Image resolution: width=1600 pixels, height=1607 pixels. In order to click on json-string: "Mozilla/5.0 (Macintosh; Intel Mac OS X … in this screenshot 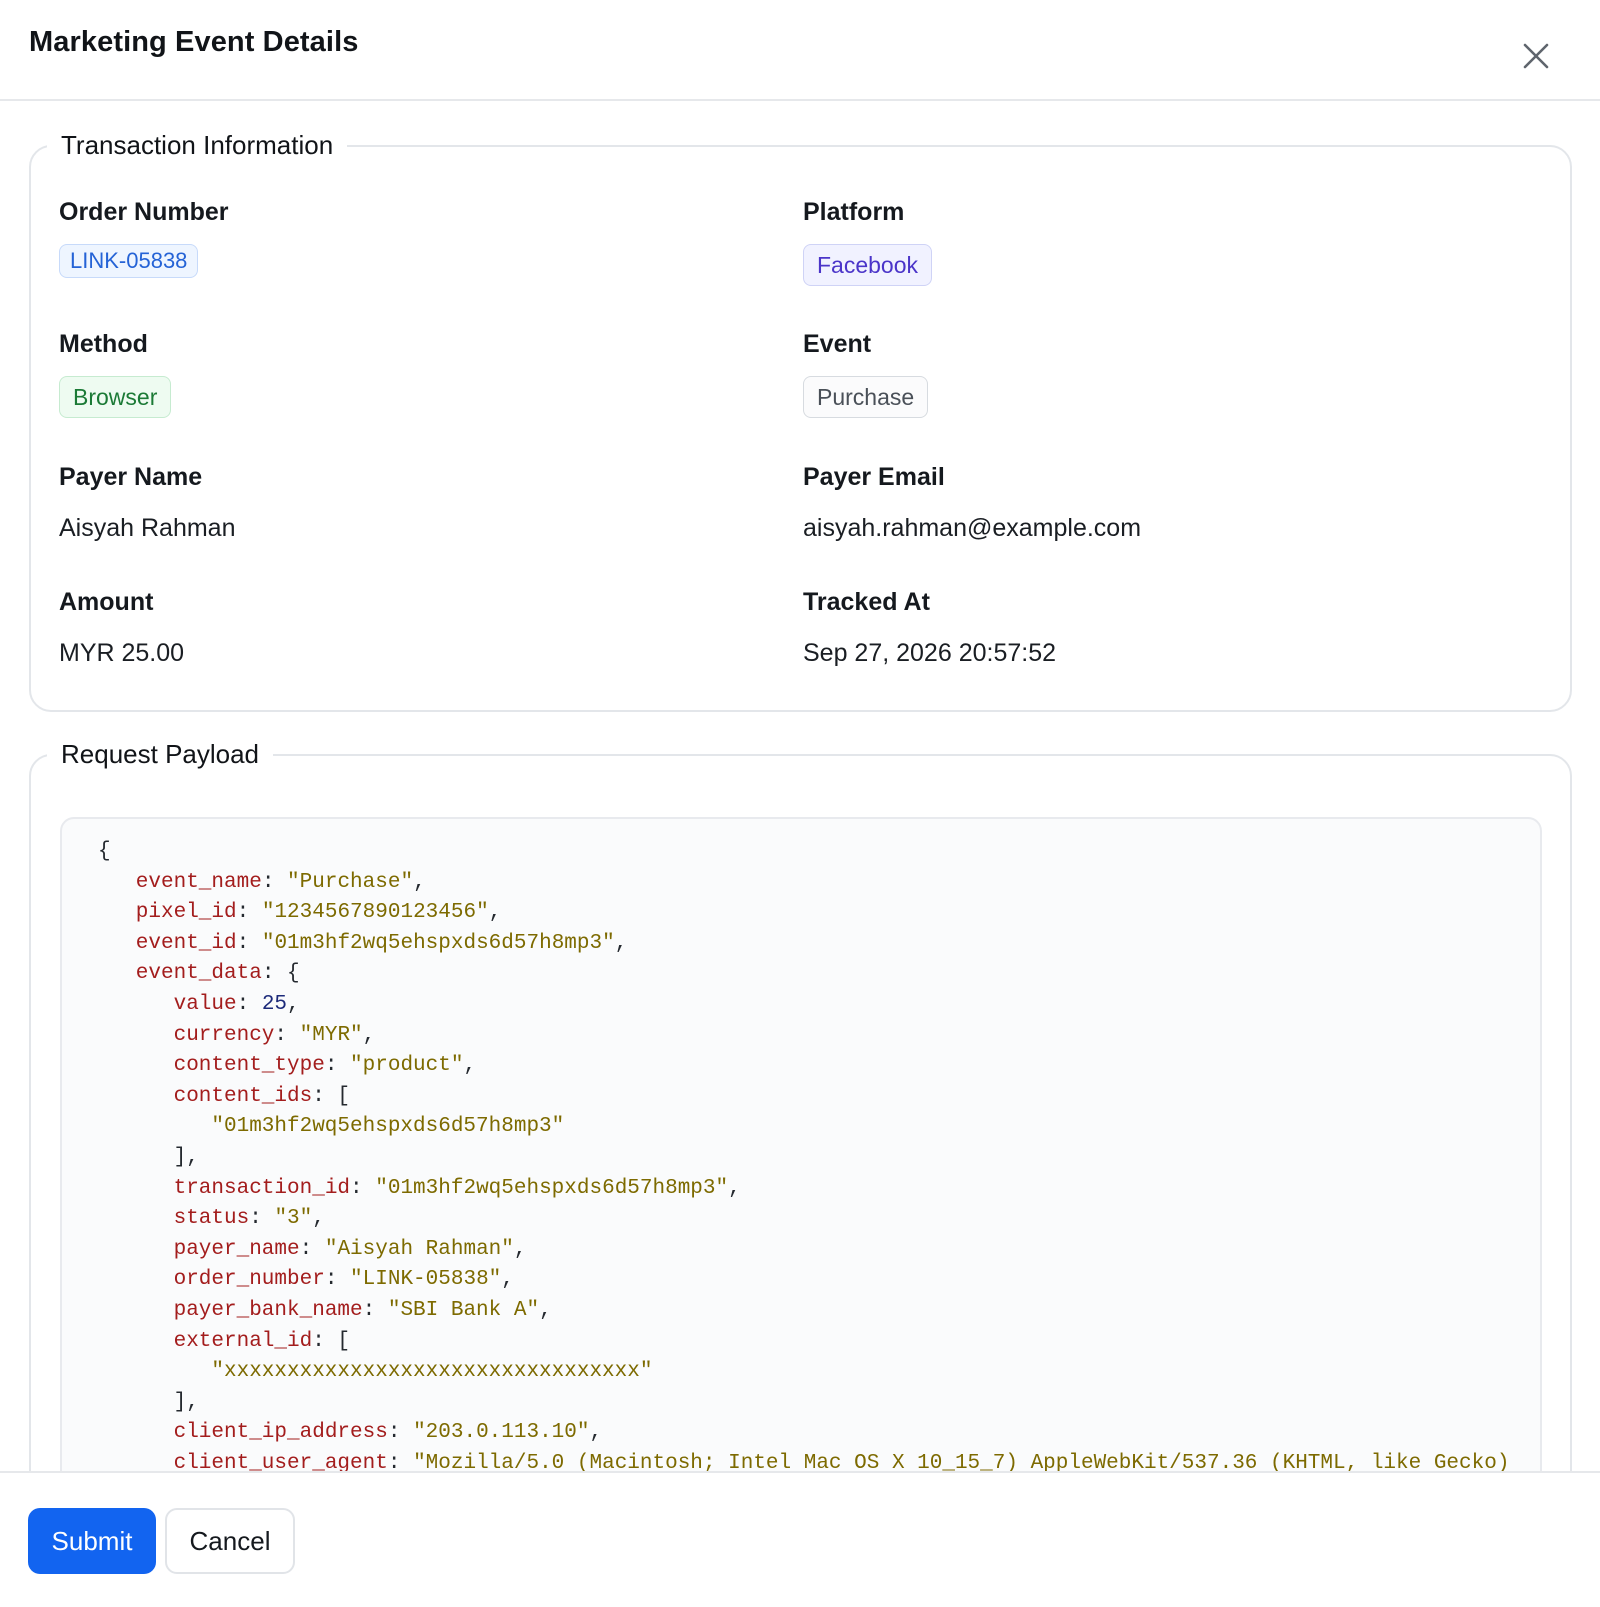, I will do `click(961, 1461)`.